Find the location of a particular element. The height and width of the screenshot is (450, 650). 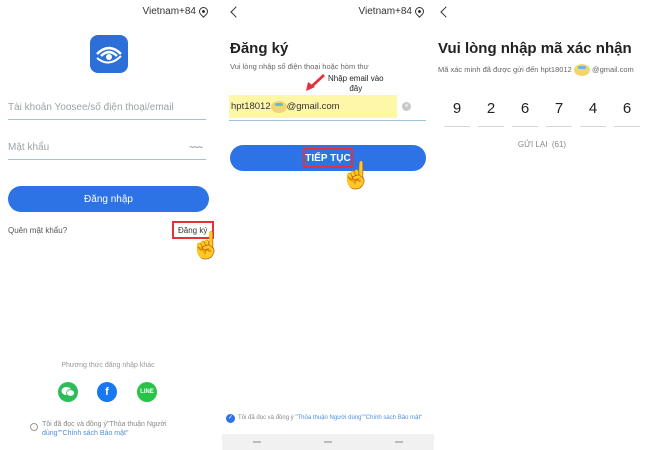

red-arrow-icon is located at coordinates (315, 82).